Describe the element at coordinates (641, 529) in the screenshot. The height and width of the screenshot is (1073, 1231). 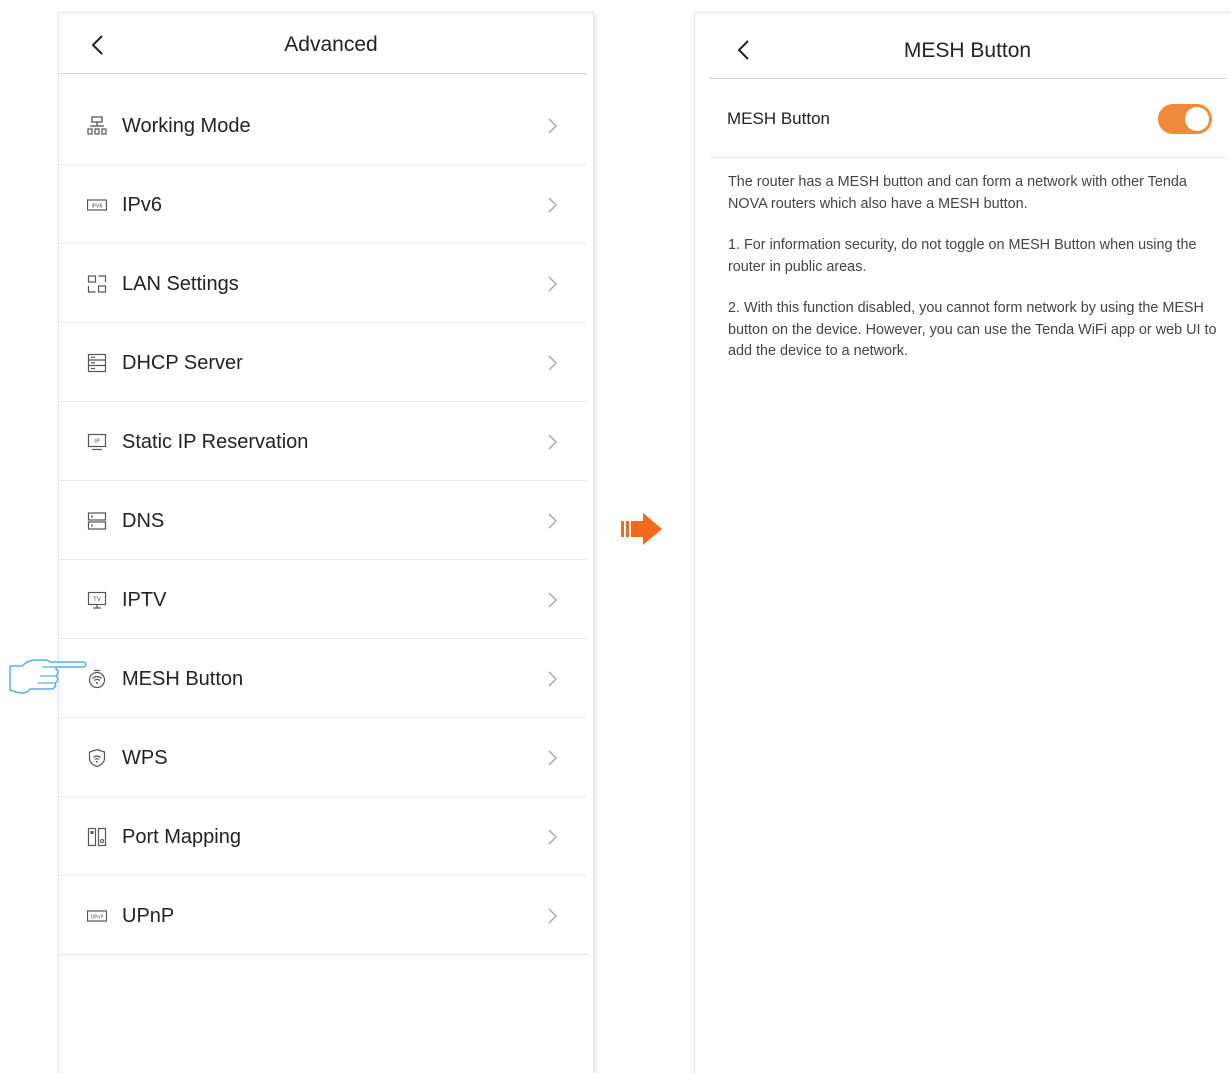
I see `next-arrow-icon` at that location.